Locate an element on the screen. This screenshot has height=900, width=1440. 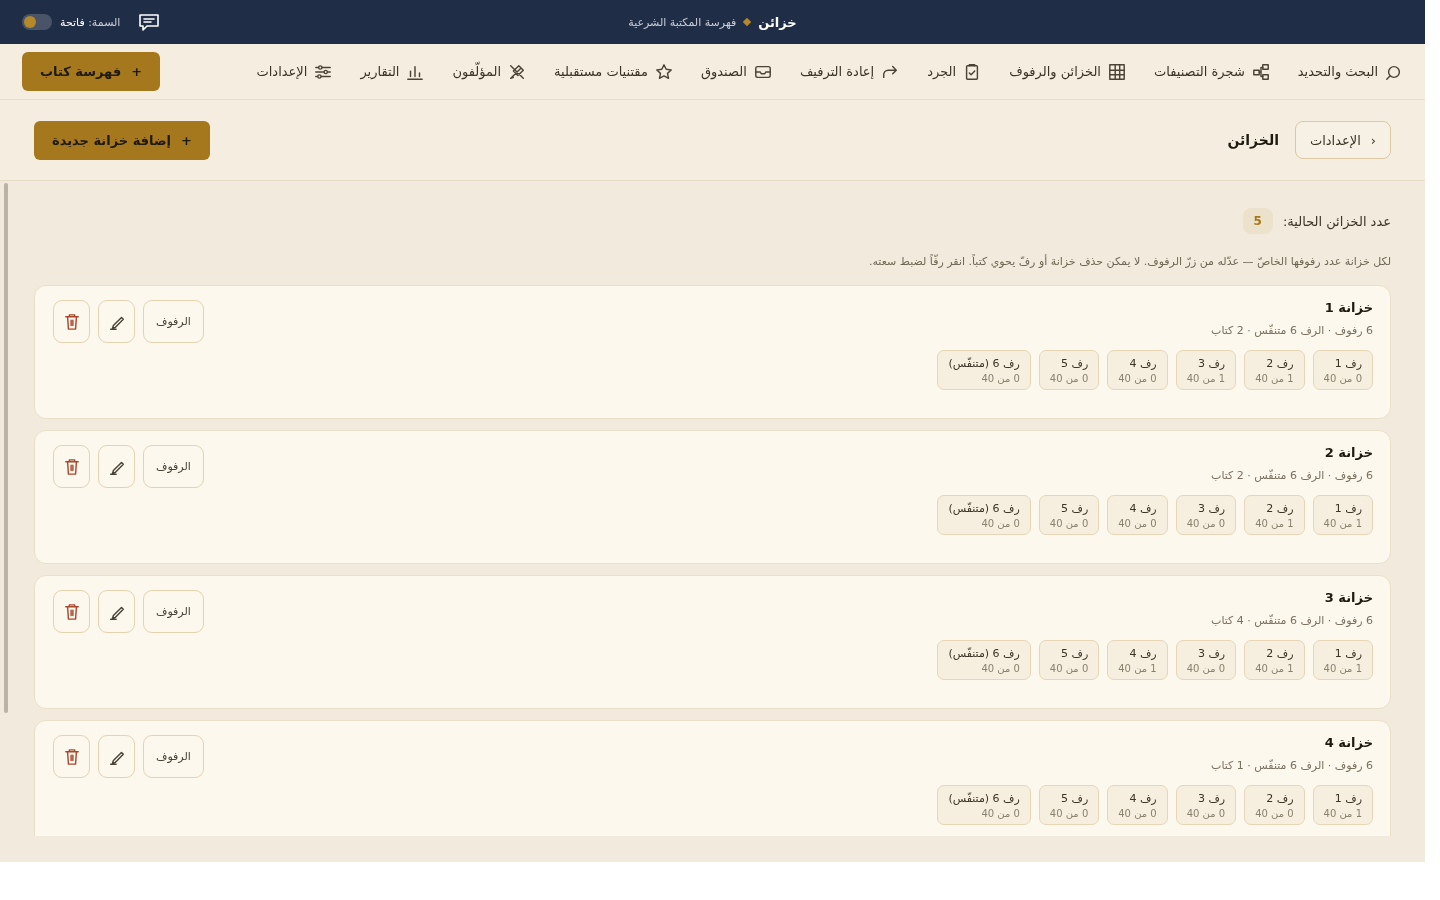
theme-toggle is located at coordinates (37, 22).